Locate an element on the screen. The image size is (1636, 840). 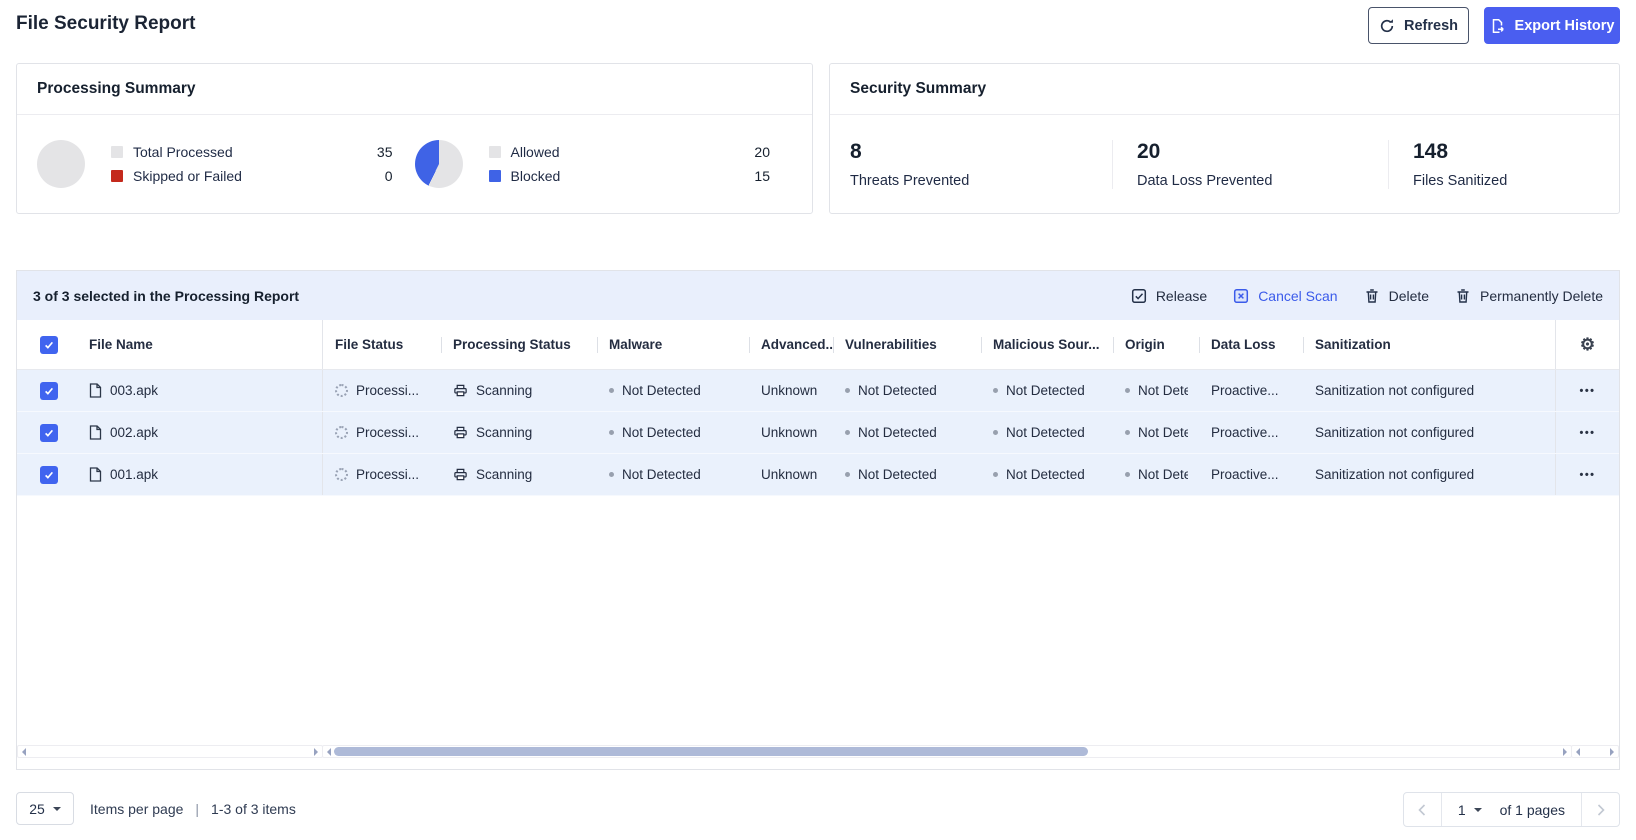
delete-button: Delete is located at coordinates (1396, 296).